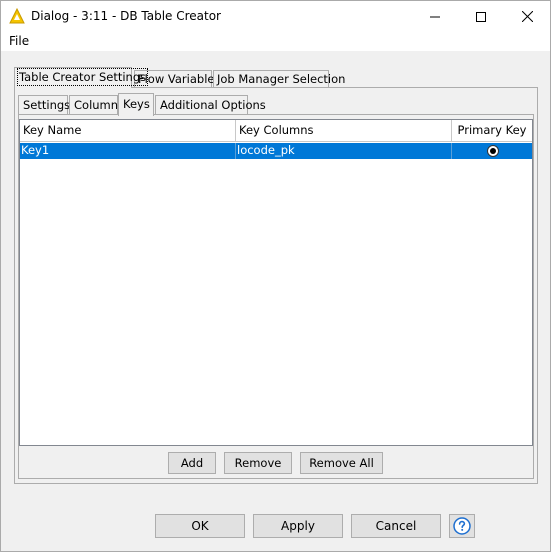  I want to click on tab-settings: Settings, so click(44, 105).